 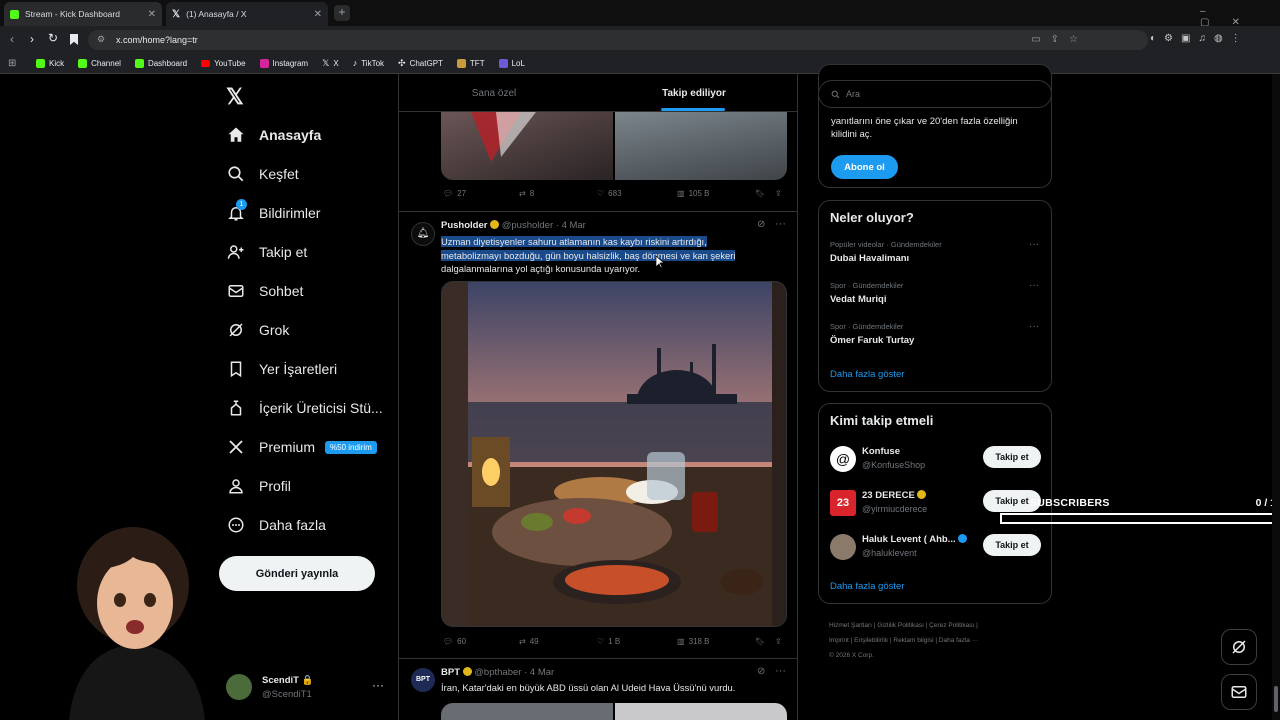 I want to click on like-button: ♡ 683, so click(x=609, y=193).